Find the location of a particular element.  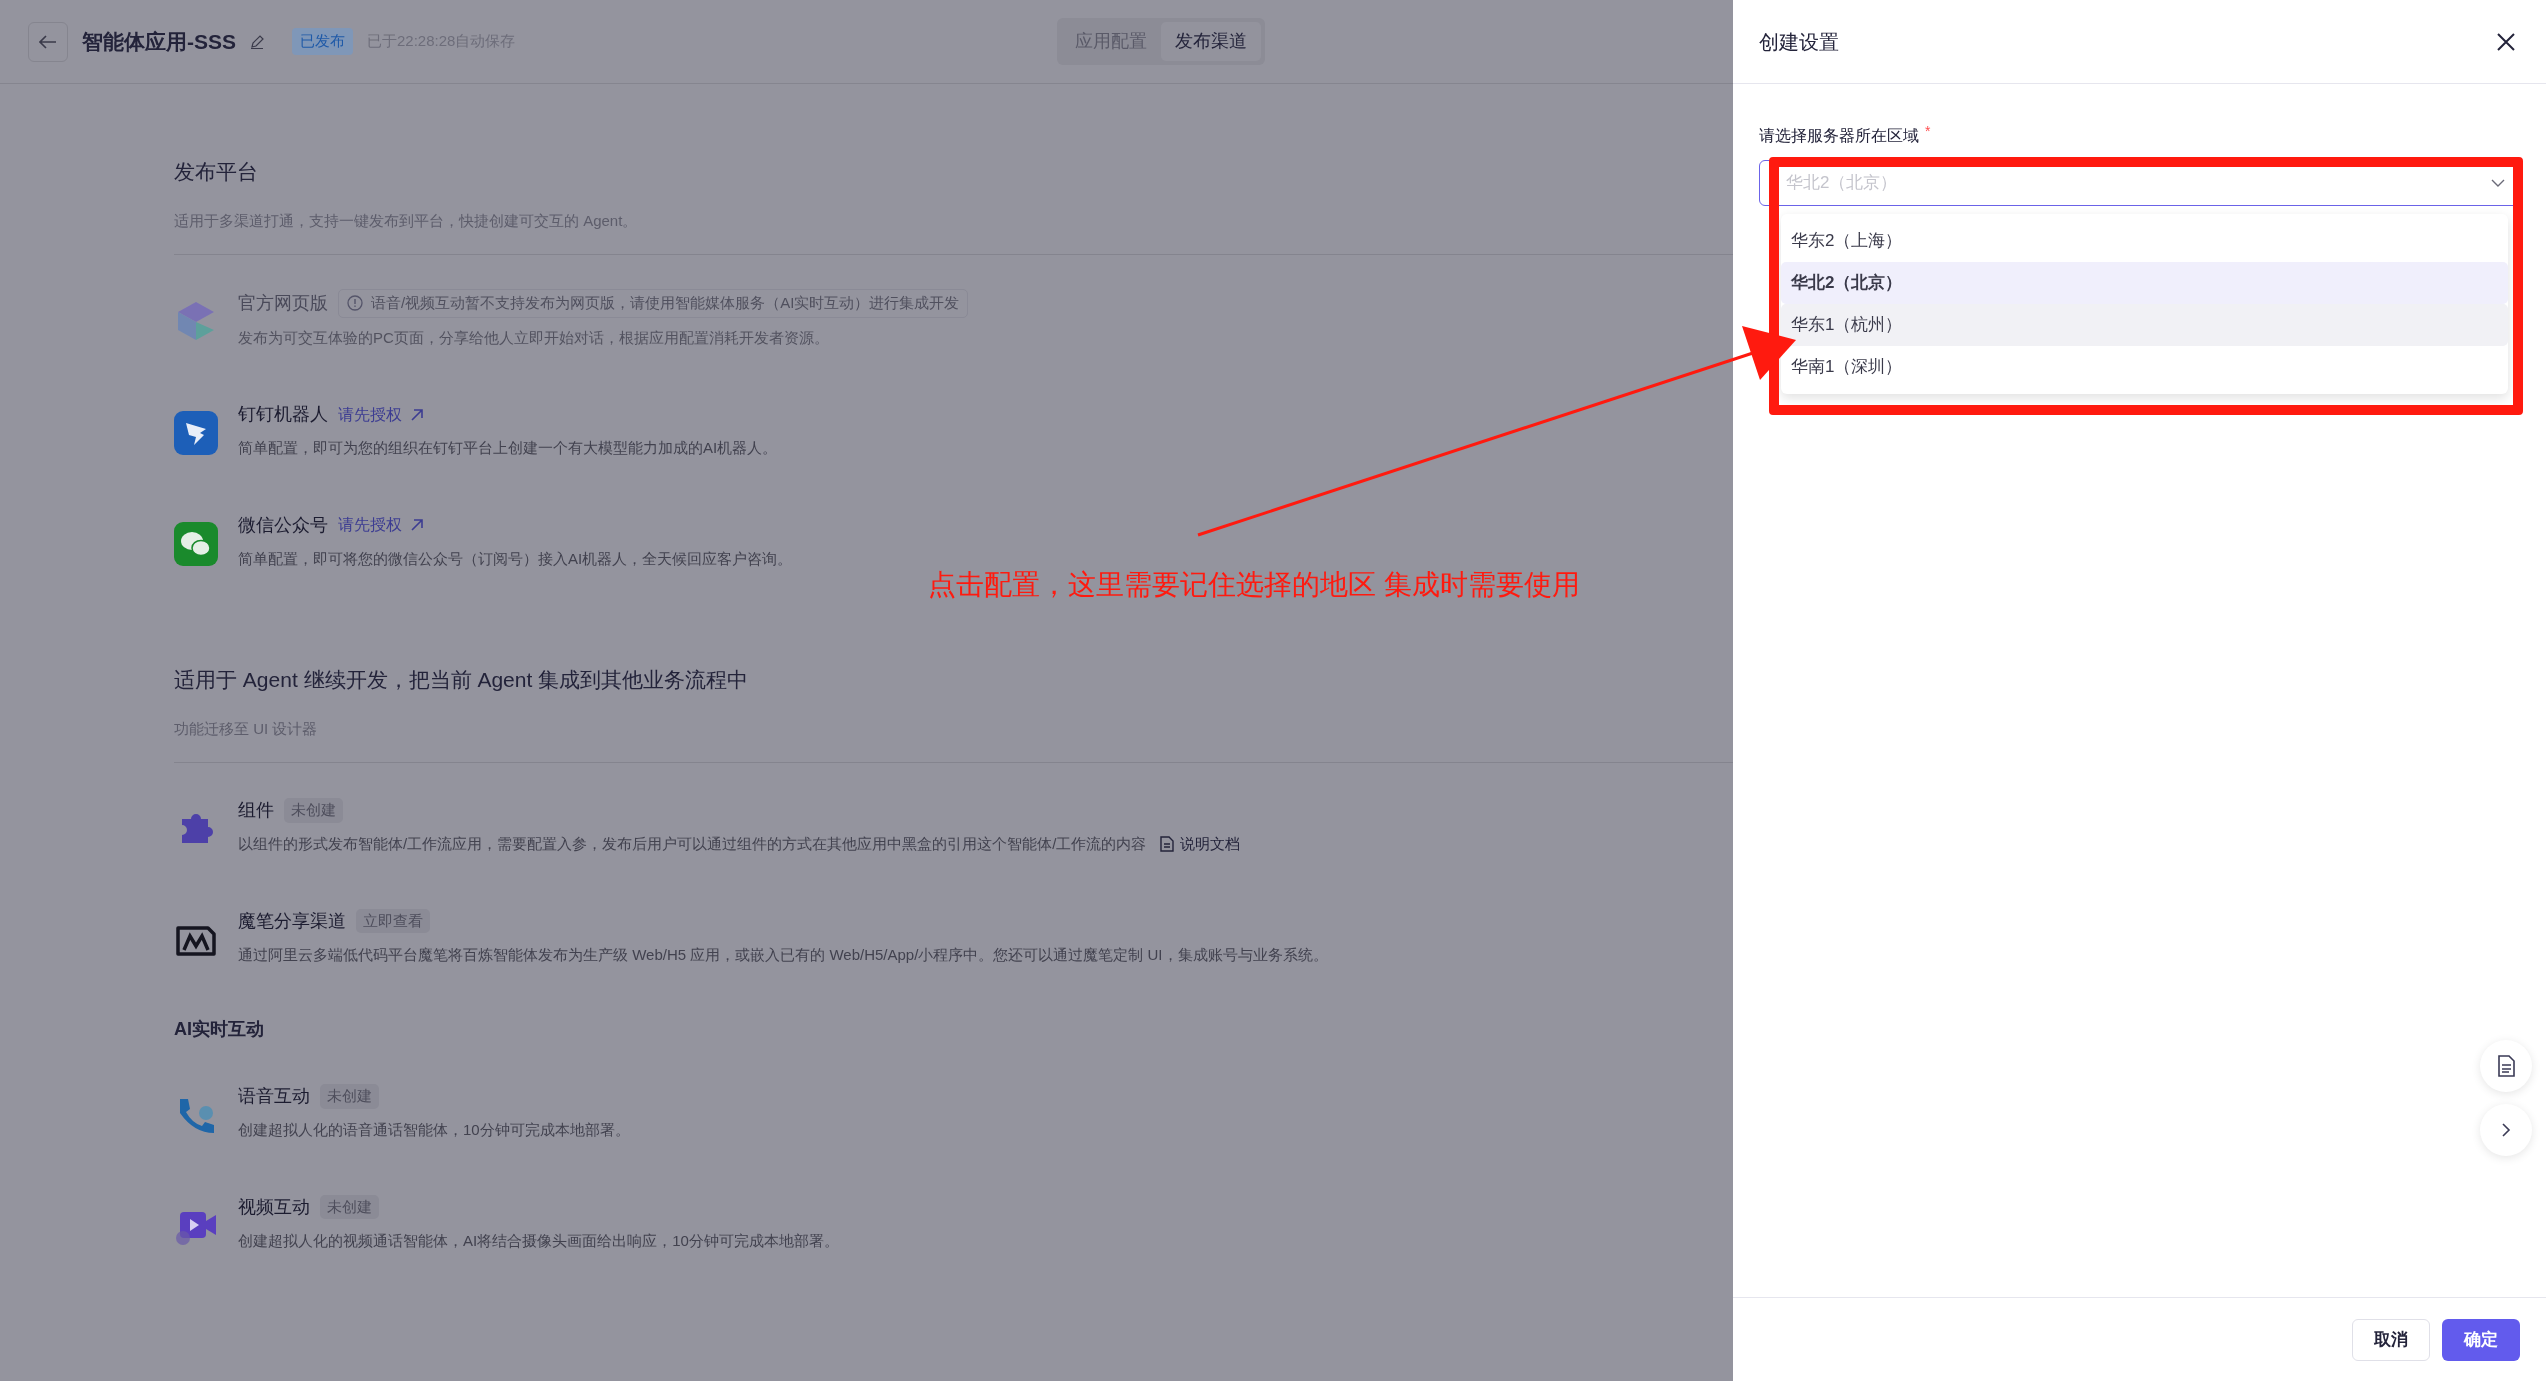

channel-description: 创建超拟人化的视频通话智能体，AI将结合摄像头画面给出响应，10分钟可完成本地部署。 is located at coordinates (538, 1240).